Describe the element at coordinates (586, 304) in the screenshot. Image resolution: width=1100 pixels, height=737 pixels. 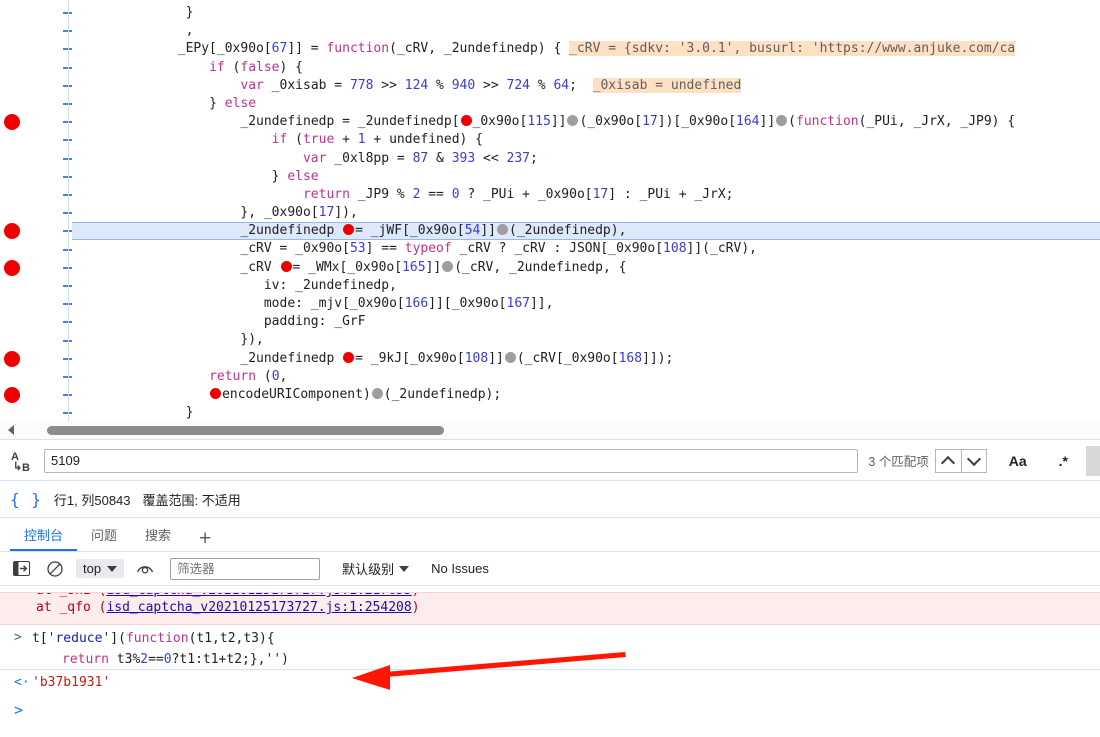
I see `code-line: mode: _mjv[_0x90o[166]][_0x90o[167]],` at that location.